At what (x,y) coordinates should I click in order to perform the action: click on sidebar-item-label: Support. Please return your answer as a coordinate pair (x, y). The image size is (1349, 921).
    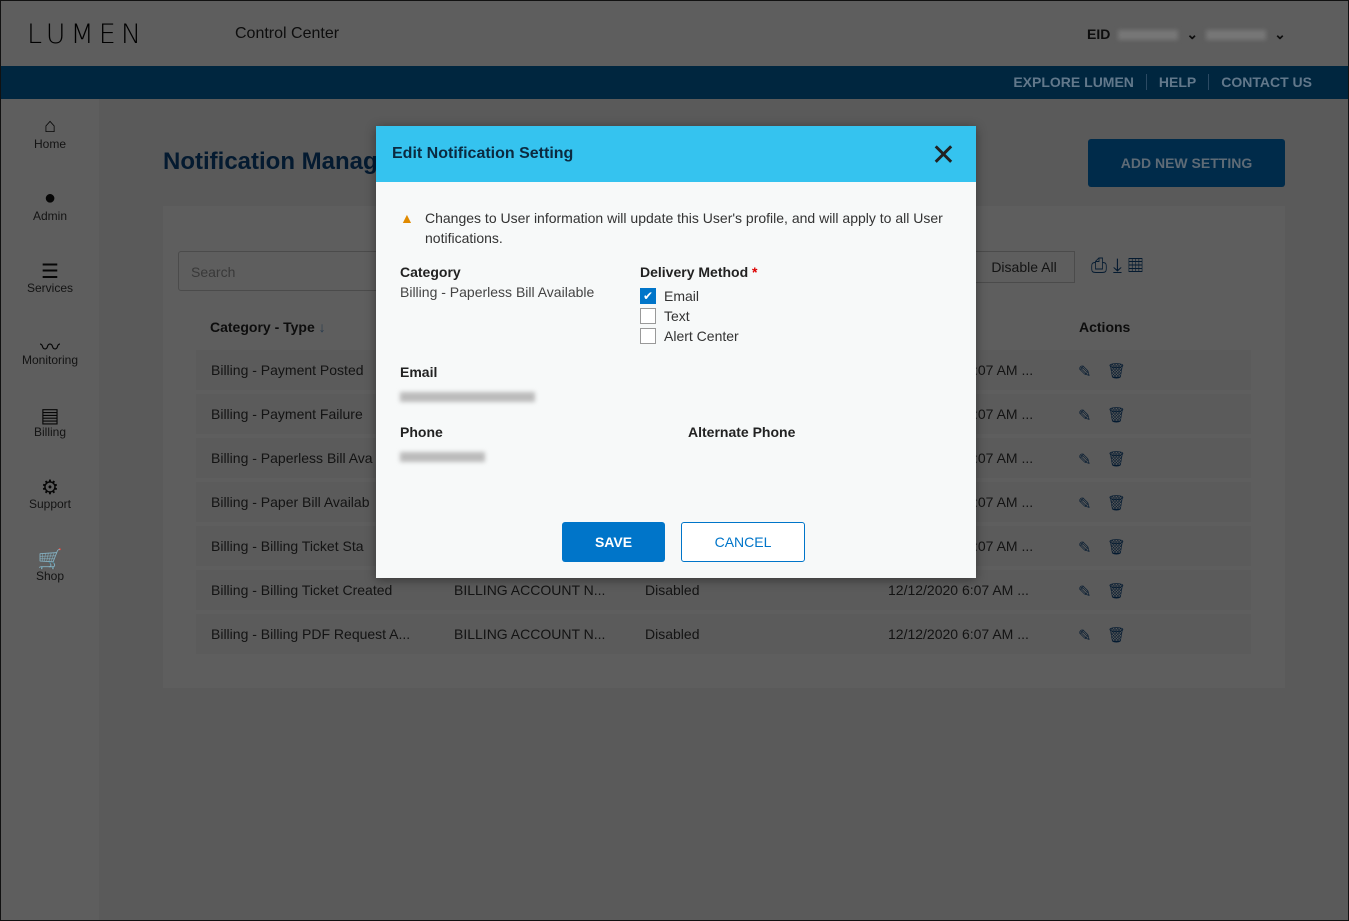
    Looking at the image, I should click on (50, 504).